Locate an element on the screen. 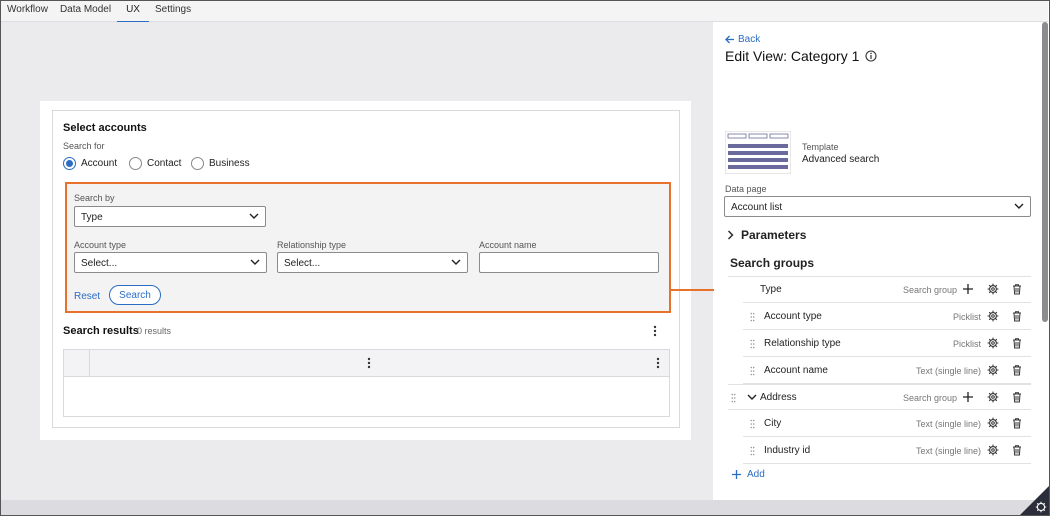 This screenshot has height=516, width=1050. form-title: Select accounts is located at coordinates (105, 128).